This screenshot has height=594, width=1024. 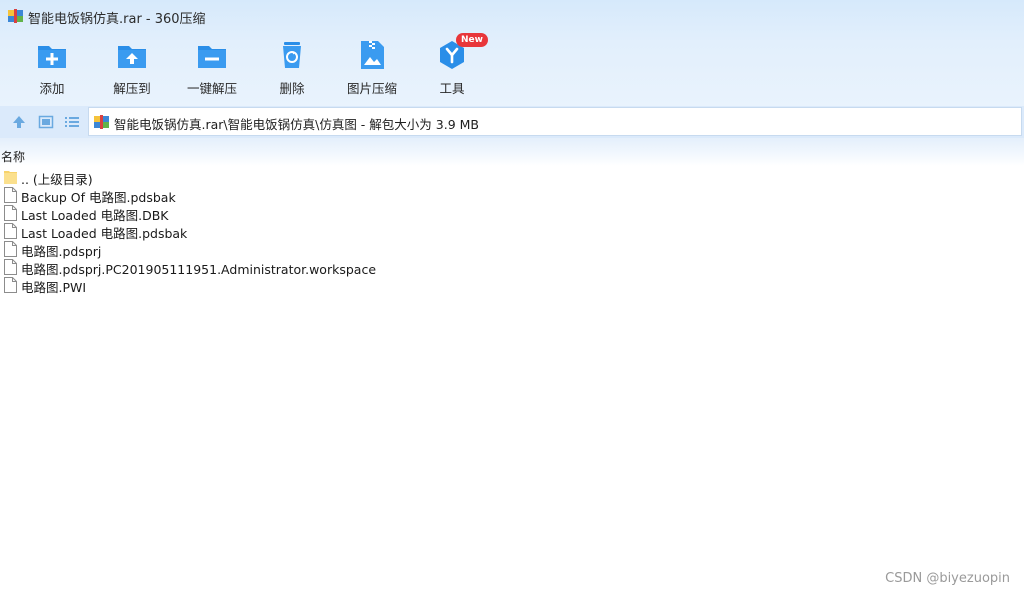 What do you see at coordinates (512, 152) in the screenshot?
I see `list-header: 名称` at bounding box center [512, 152].